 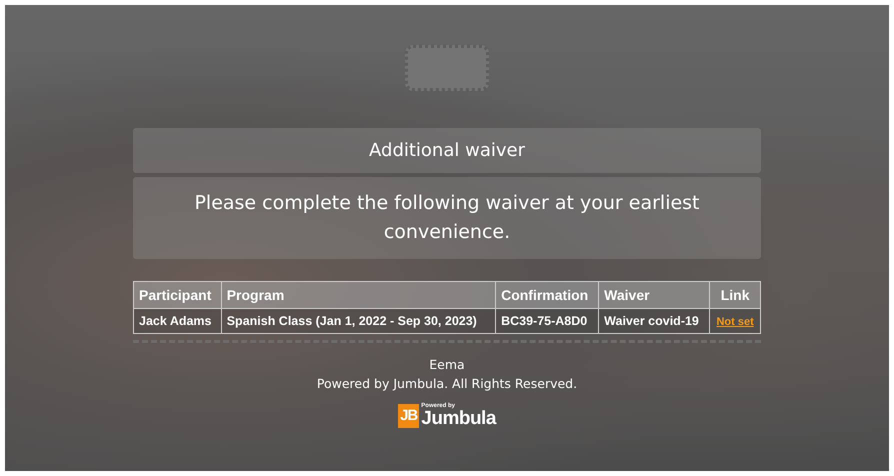 I want to click on logo-name: Jumbula, so click(x=458, y=418).